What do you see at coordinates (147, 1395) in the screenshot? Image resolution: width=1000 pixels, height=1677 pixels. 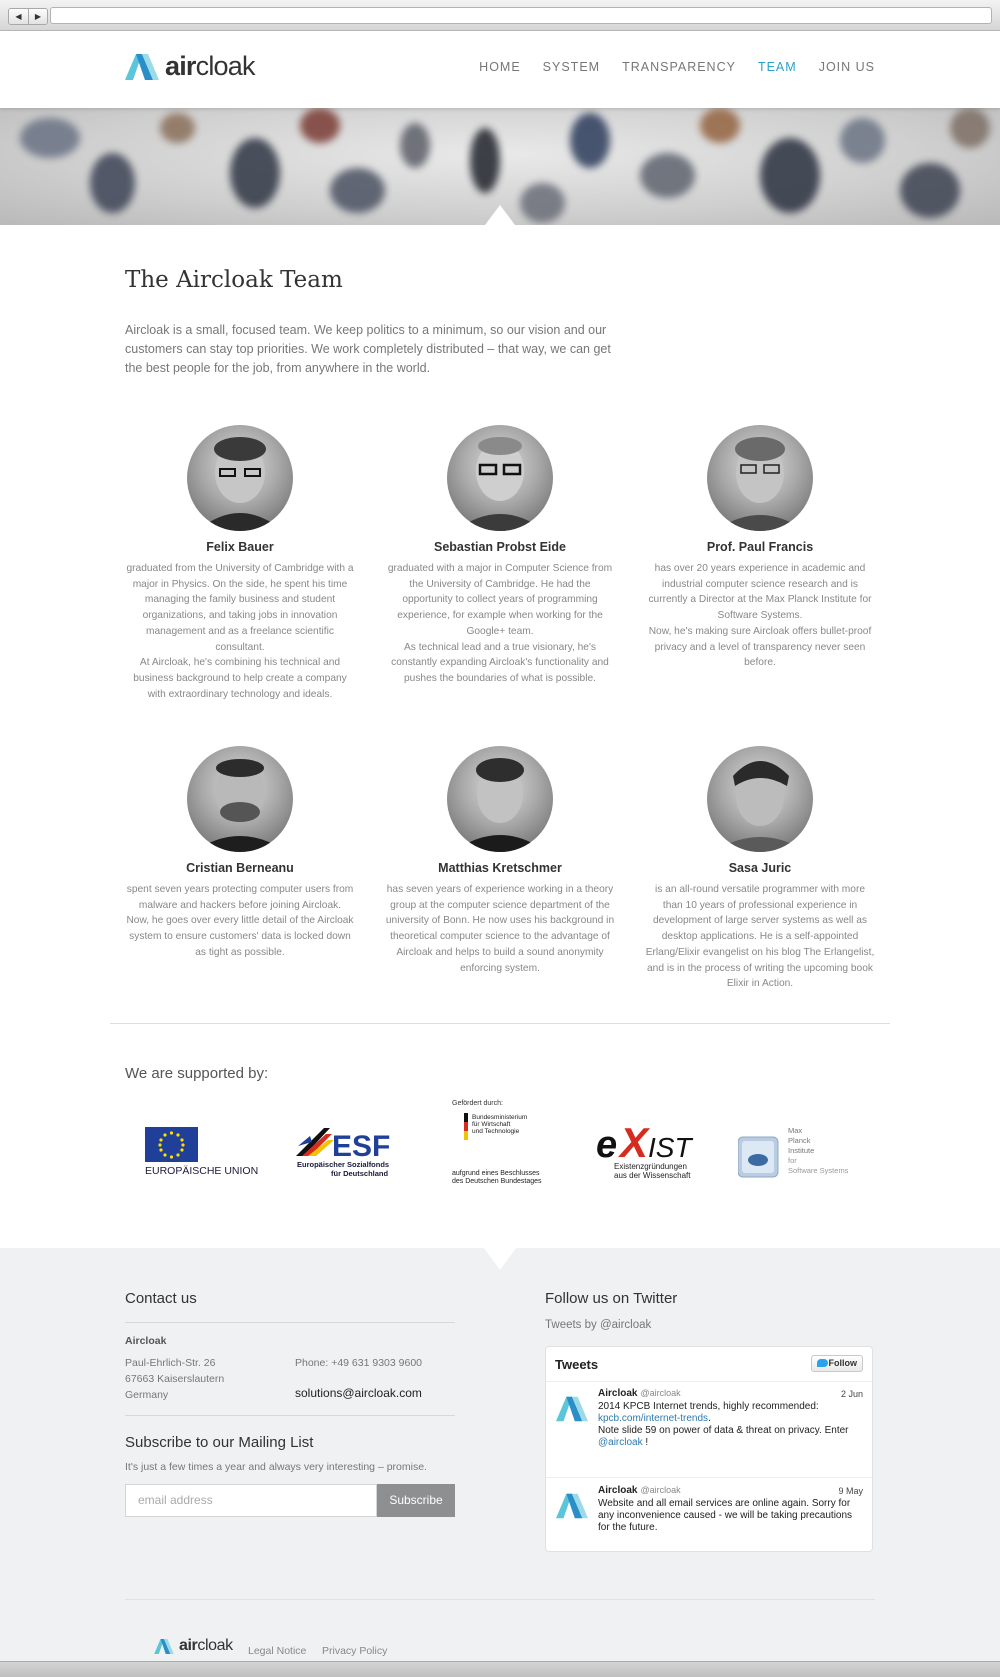 I see `address-country: Germany` at bounding box center [147, 1395].